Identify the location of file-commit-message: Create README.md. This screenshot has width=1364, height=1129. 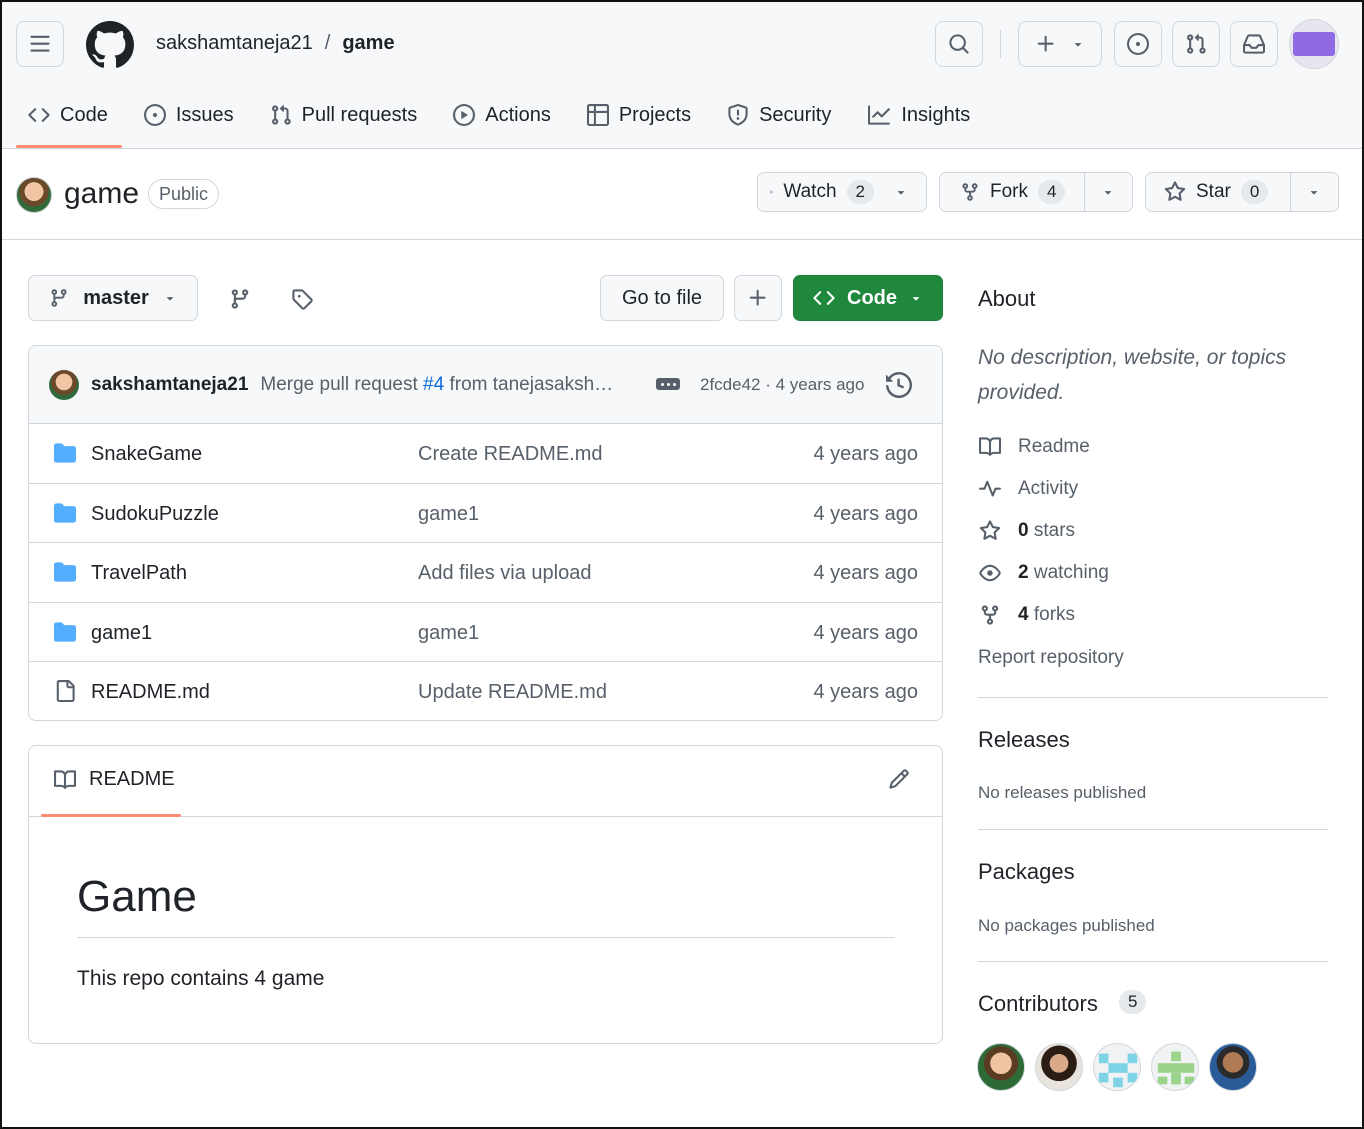
(510, 454).